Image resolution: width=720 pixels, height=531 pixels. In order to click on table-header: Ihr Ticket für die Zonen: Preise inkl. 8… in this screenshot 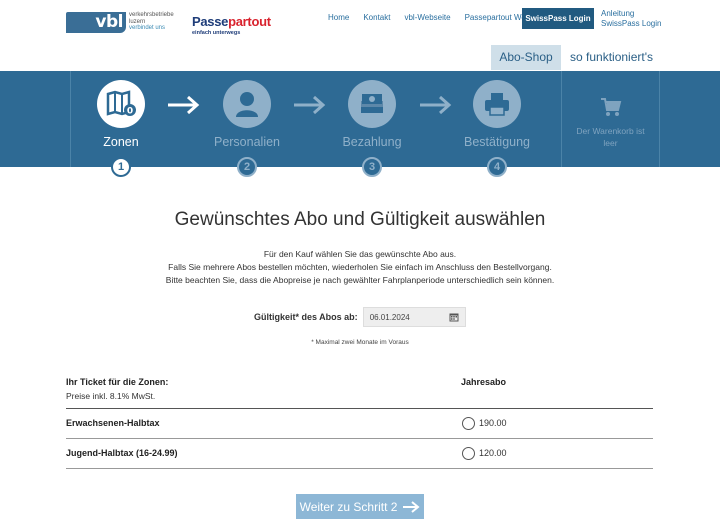, I will do `click(359, 392)`.